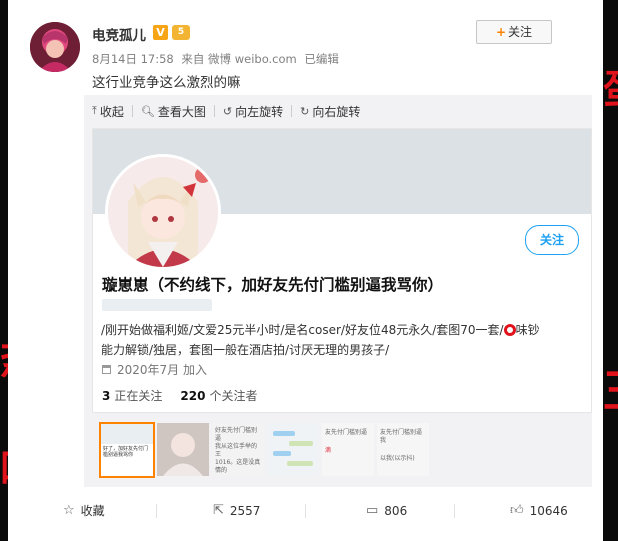 This screenshot has height=541, width=618. I want to click on thumbnail-1-text: 好了，加好友先付门槛别逼我骂你, so click(126, 452).